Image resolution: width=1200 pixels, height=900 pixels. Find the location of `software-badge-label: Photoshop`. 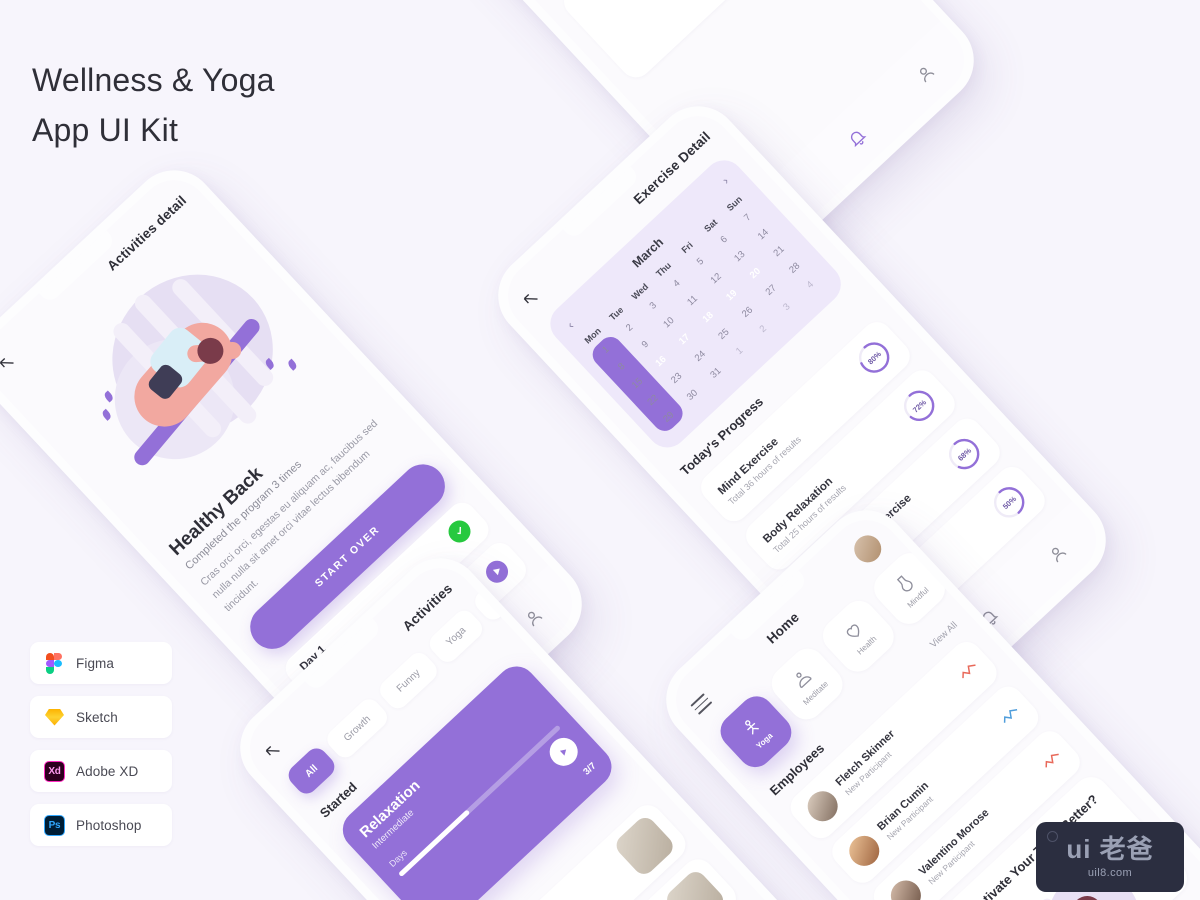

software-badge-label: Photoshop is located at coordinates (109, 825).